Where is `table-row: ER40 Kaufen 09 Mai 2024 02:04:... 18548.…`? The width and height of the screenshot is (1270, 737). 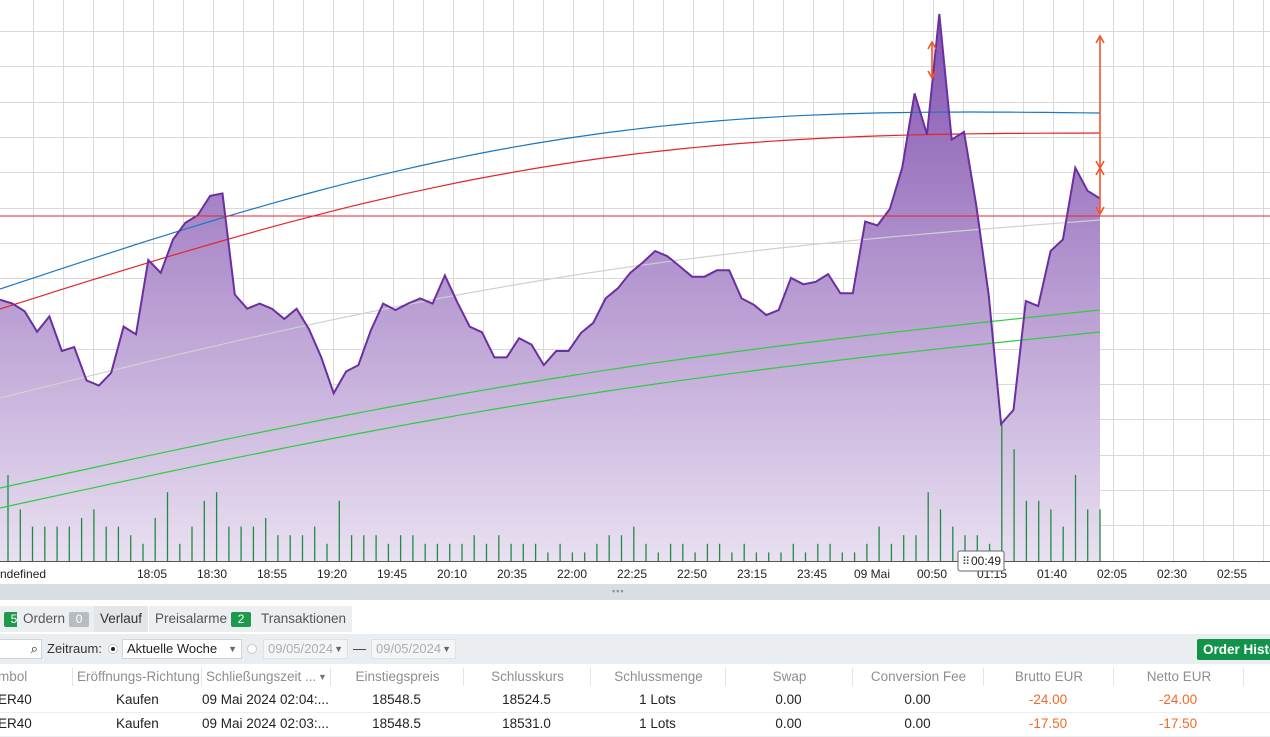 table-row: ER40 Kaufen 09 Mai 2024 02:04:... 18548.… is located at coordinates (635, 700).